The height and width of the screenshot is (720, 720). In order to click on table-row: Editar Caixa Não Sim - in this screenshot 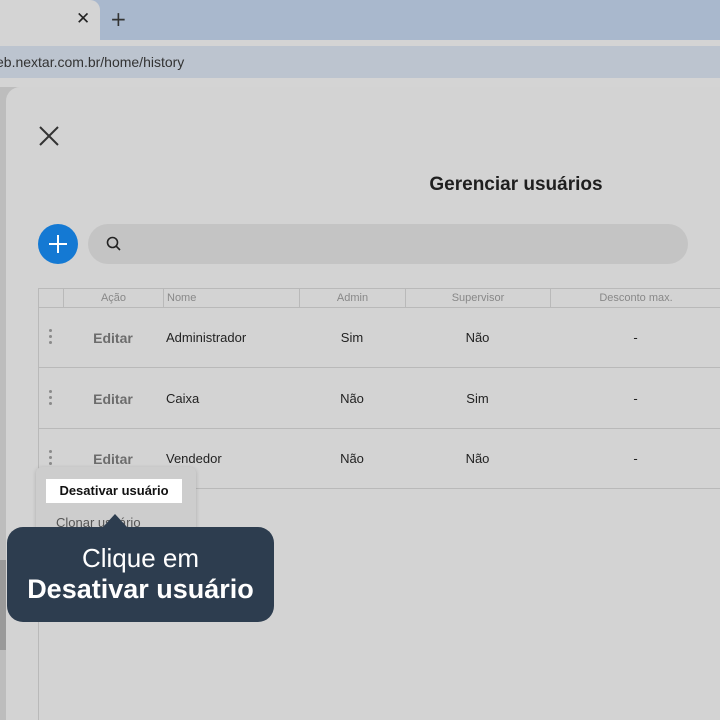, I will do `click(379, 399)`.